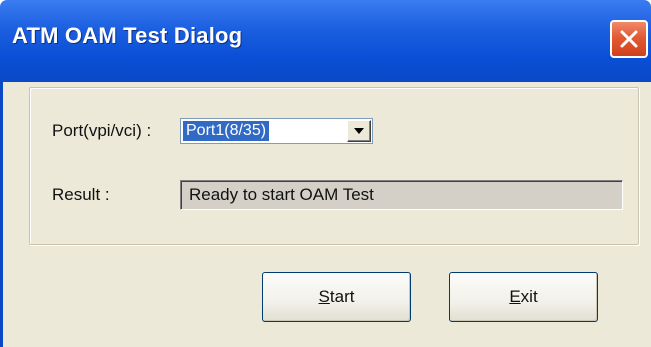 The height and width of the screenshot is (347, 651). Describe the element at coordinates (127, 35) in the screenshot. I see `dialog-title: ATM OAM Test Dialog` at that location.